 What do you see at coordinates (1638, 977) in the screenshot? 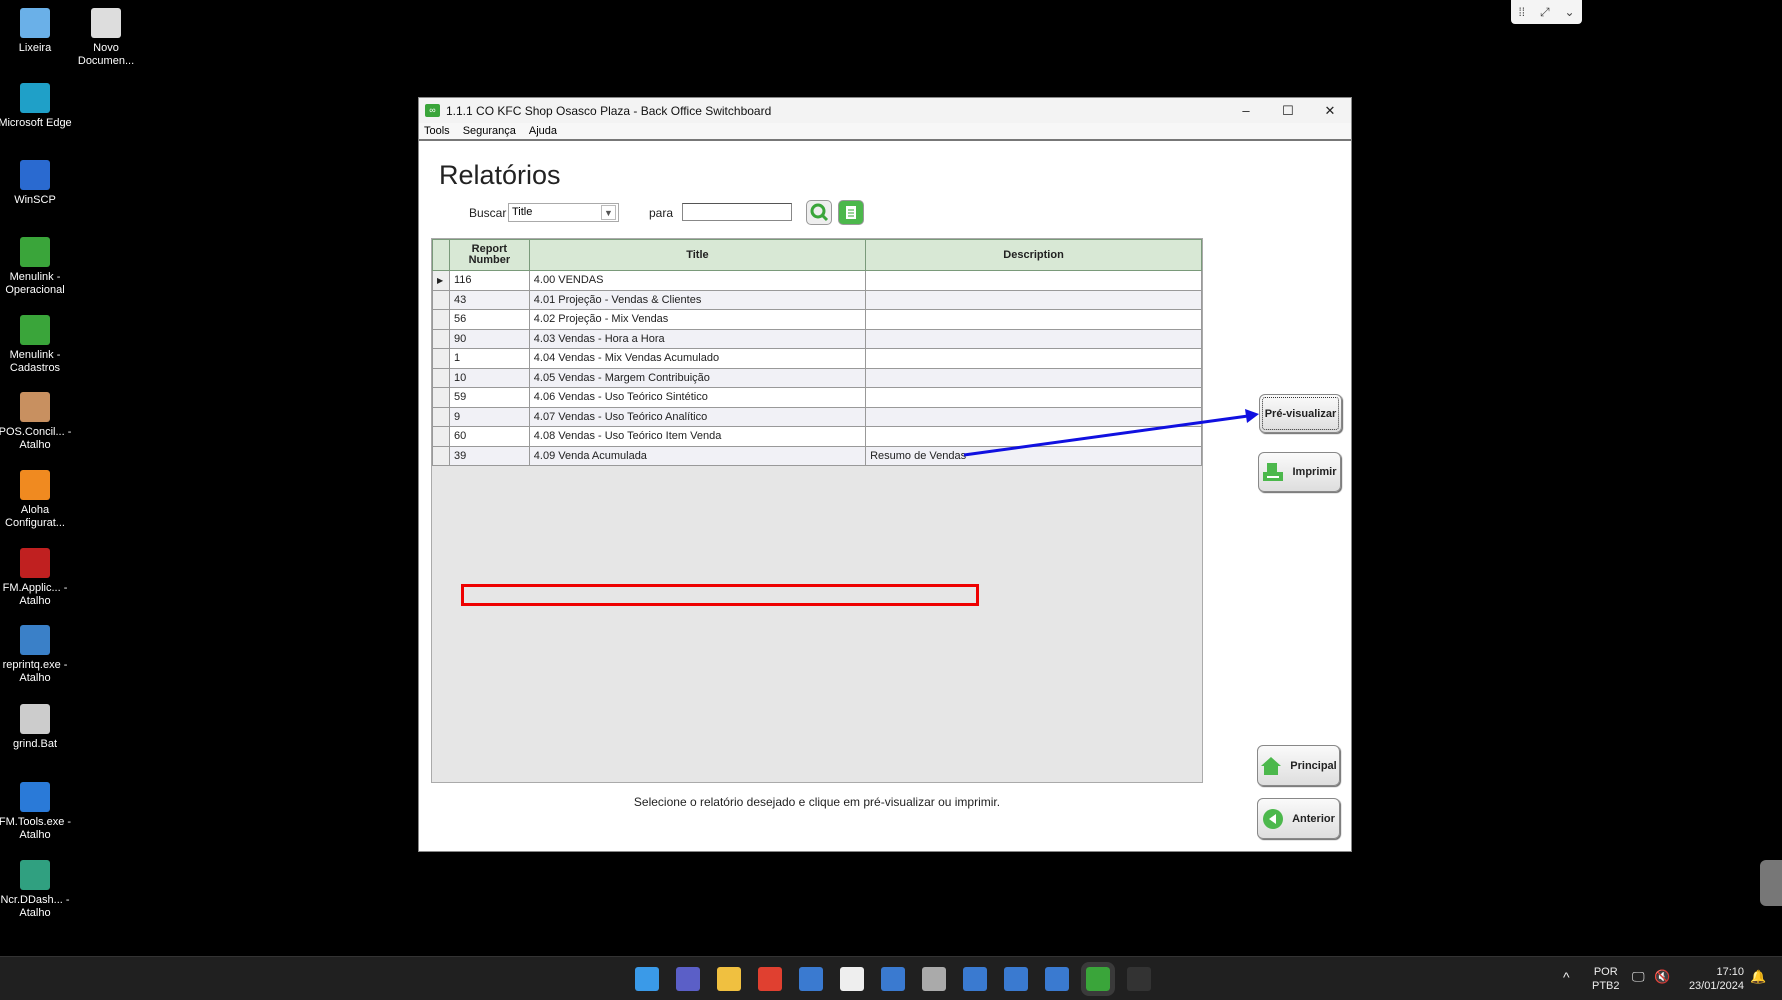
I see `network-icon: 🖵` at bounding box center [1638, 977].